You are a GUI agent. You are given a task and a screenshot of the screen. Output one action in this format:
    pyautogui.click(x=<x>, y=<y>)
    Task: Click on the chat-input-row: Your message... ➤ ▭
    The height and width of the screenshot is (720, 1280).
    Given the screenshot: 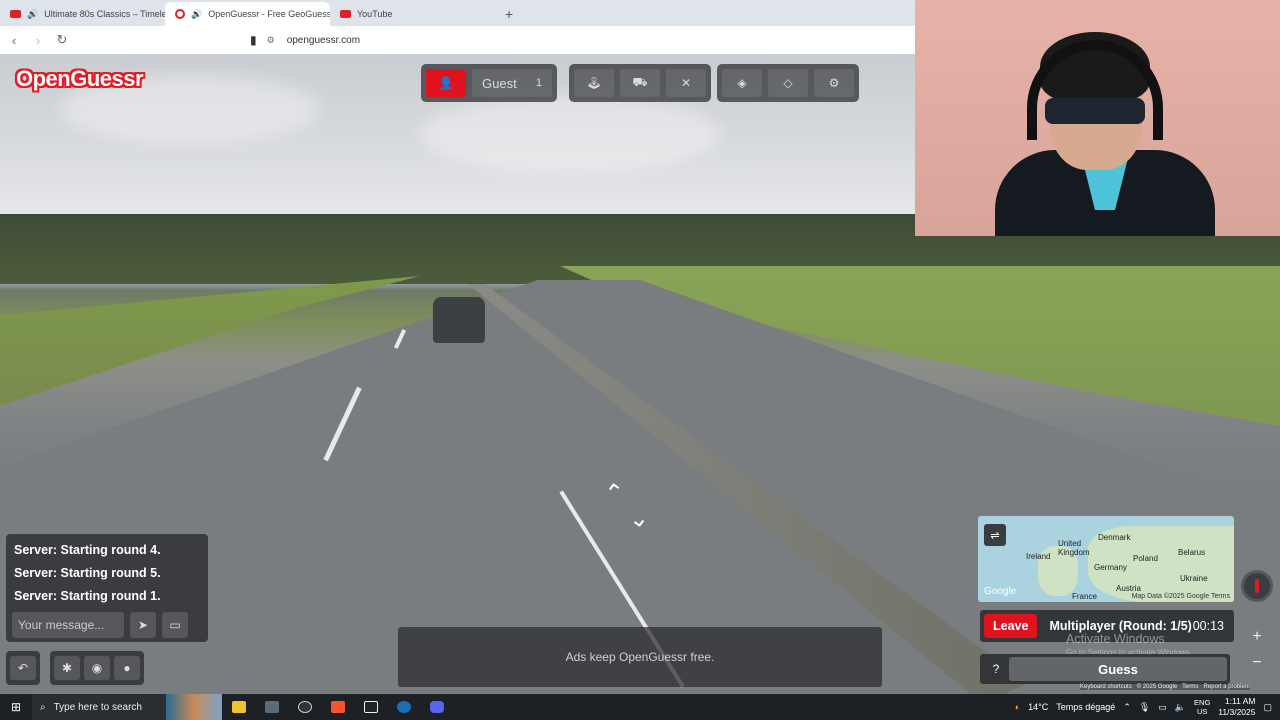 What is the action you would take?
    pyautogui.click(x=100, y=625)
    